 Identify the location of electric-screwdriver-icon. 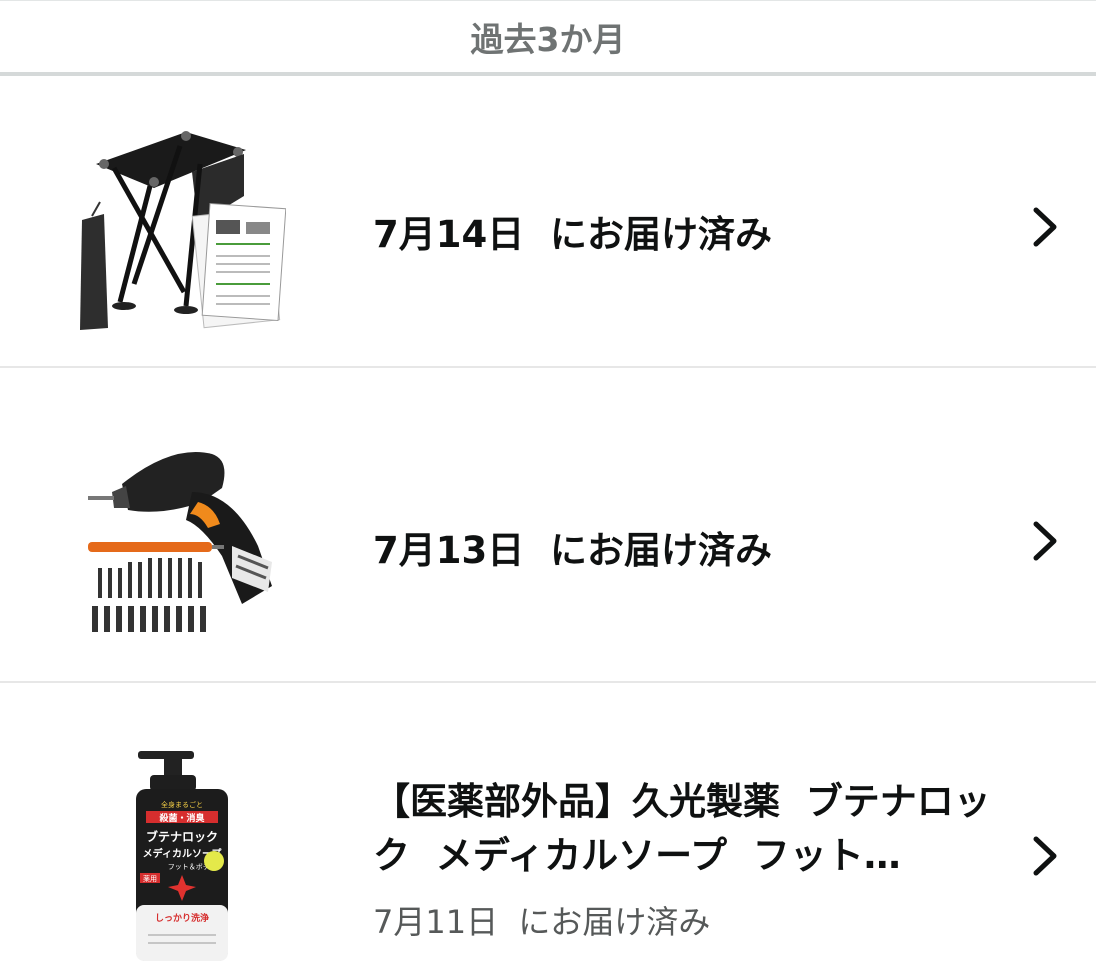
(180, 542).